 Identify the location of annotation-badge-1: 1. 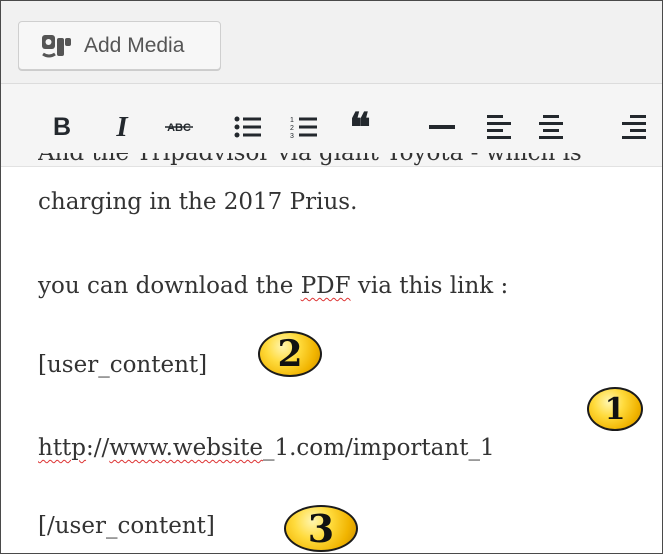
(615, 409).